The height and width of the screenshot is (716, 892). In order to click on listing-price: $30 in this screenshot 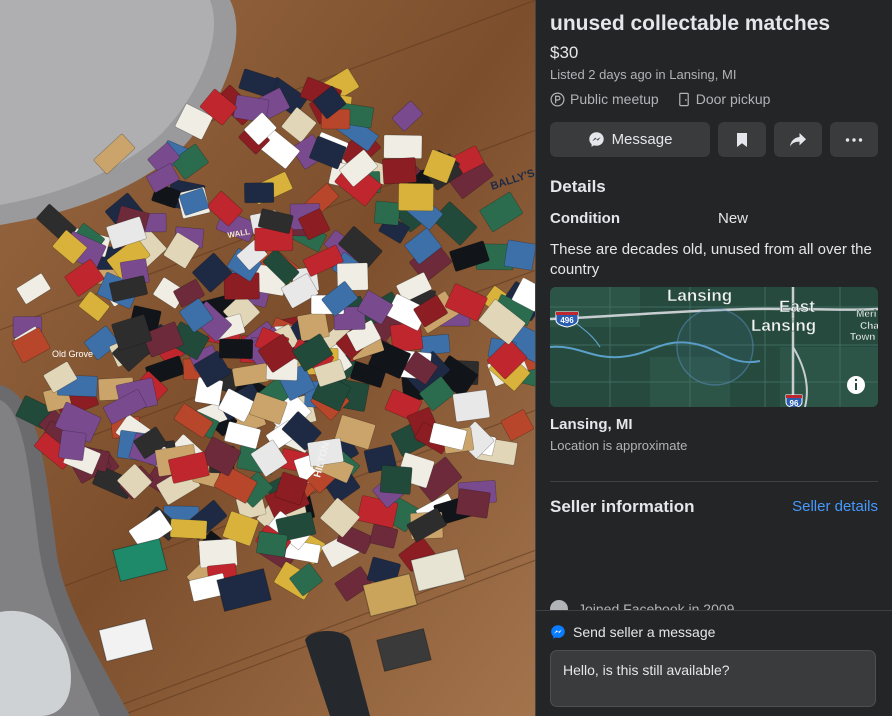, I will do `click(564, 52)`.